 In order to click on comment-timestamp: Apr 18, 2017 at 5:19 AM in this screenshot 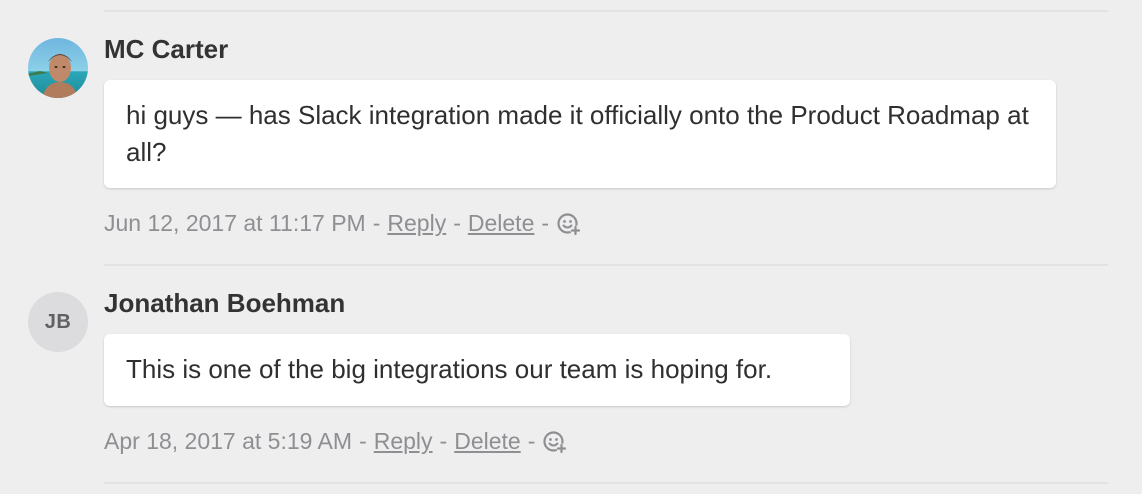, I will do `click(228, 441)`.